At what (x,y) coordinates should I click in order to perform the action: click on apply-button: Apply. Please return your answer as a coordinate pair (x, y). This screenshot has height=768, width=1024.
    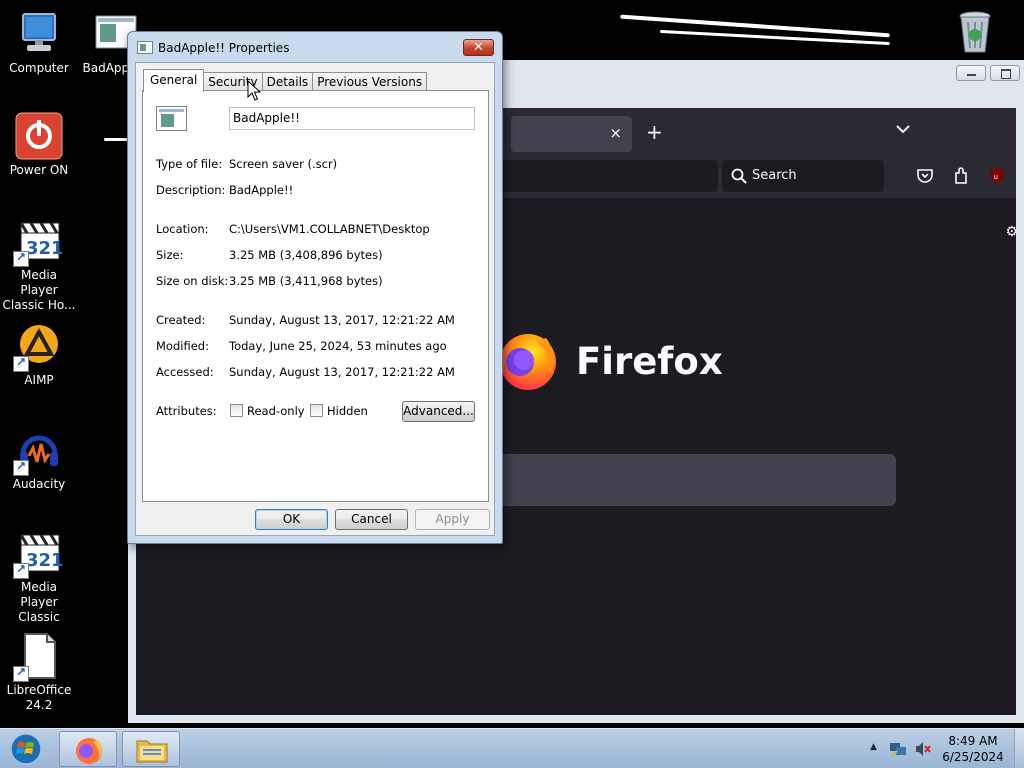
    Looking at the image, I should click on (452, 519).